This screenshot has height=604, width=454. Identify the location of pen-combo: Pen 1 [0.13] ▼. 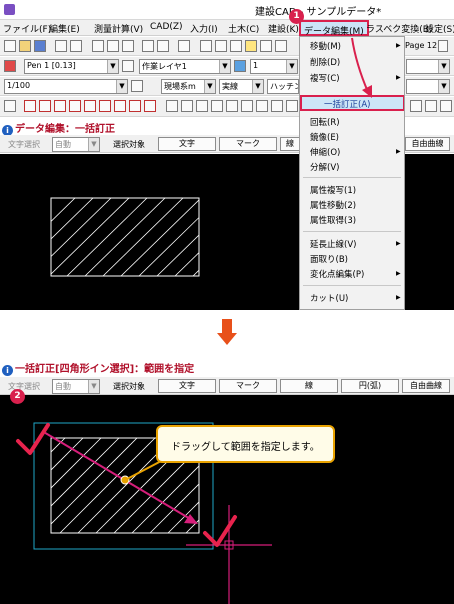
(71, 66).